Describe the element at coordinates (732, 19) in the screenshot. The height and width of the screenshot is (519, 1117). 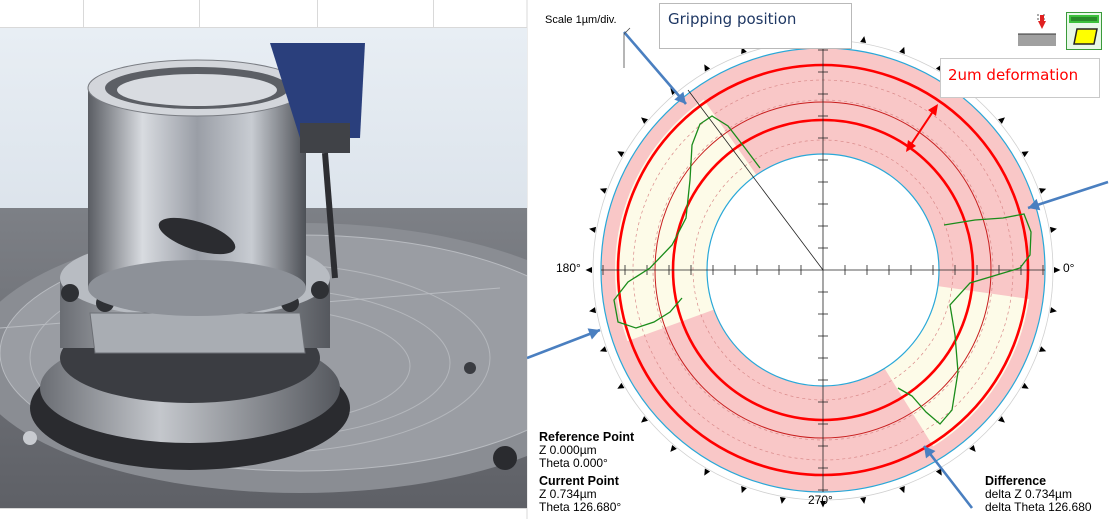
I see `gripping-position-label: Gripping position` at that location.